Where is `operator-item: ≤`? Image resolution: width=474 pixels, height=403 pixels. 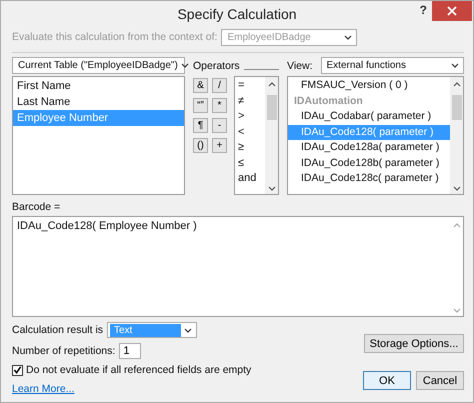 operator-item: ≤ is located at coordinates (250, 163).